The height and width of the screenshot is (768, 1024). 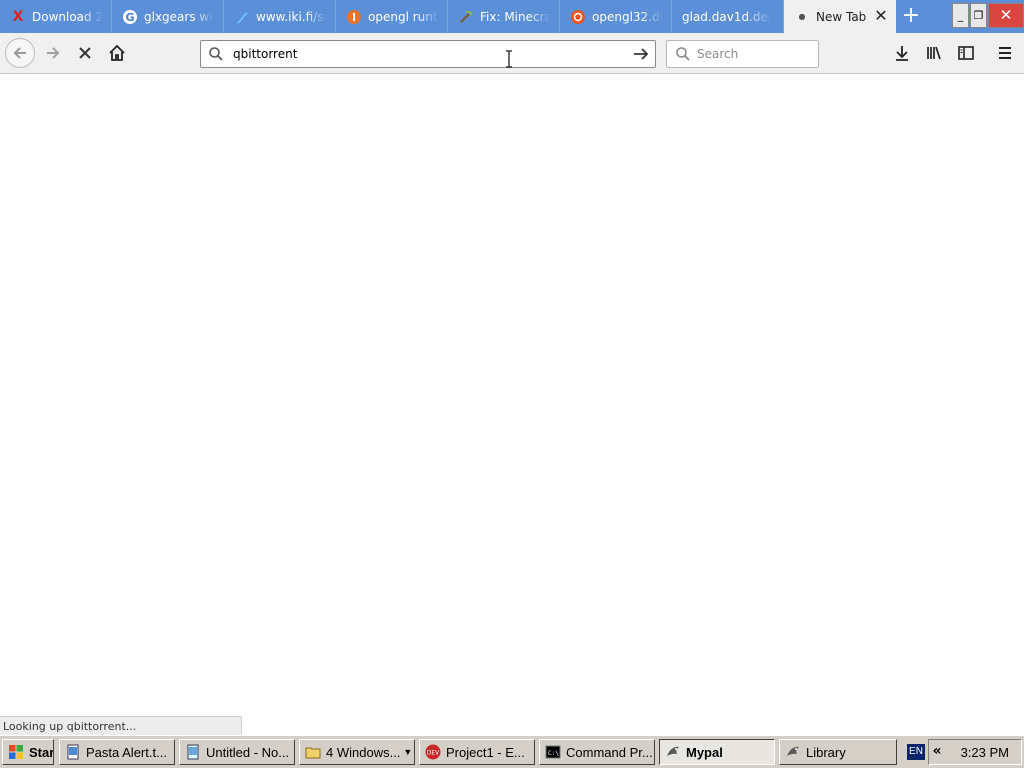 I want to click on search-bar, so click(x=742, y=54).